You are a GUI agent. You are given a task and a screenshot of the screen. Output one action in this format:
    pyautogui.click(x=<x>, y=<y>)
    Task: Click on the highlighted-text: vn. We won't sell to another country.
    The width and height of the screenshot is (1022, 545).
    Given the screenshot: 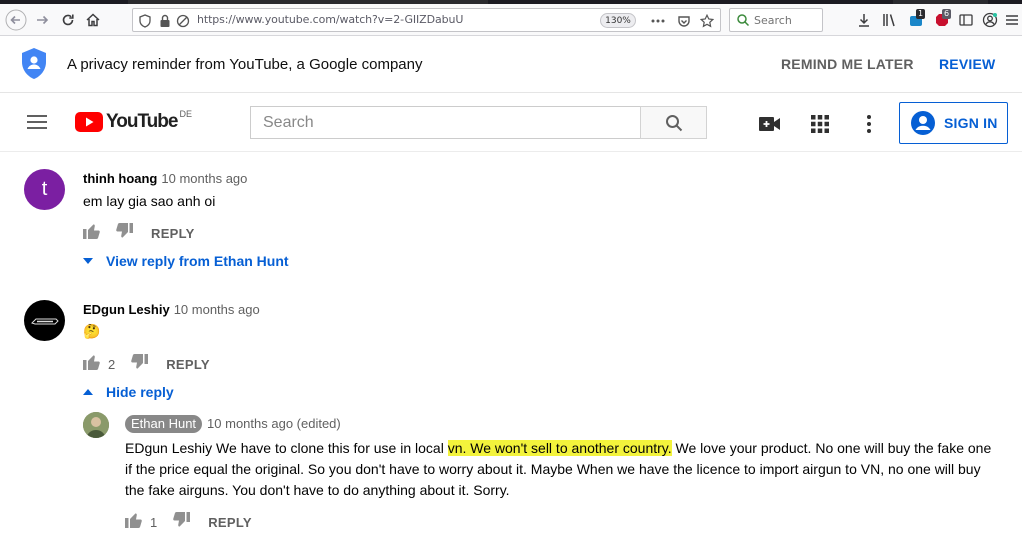 What is the action you would take?
    pyautogui.click(x=559, y=448)
    